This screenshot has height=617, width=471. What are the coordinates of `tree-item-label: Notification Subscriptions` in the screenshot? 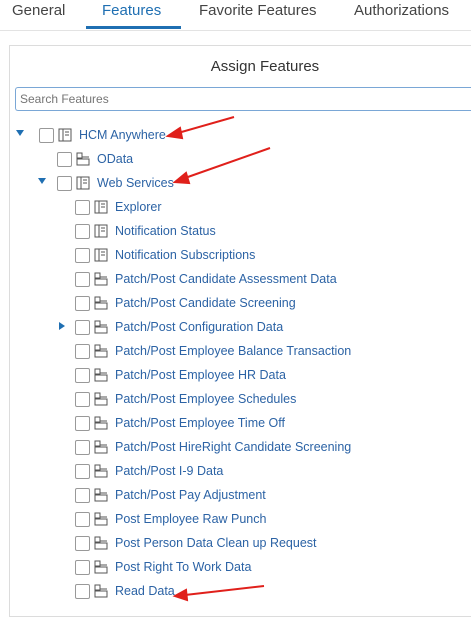 It's located at (185, 255).